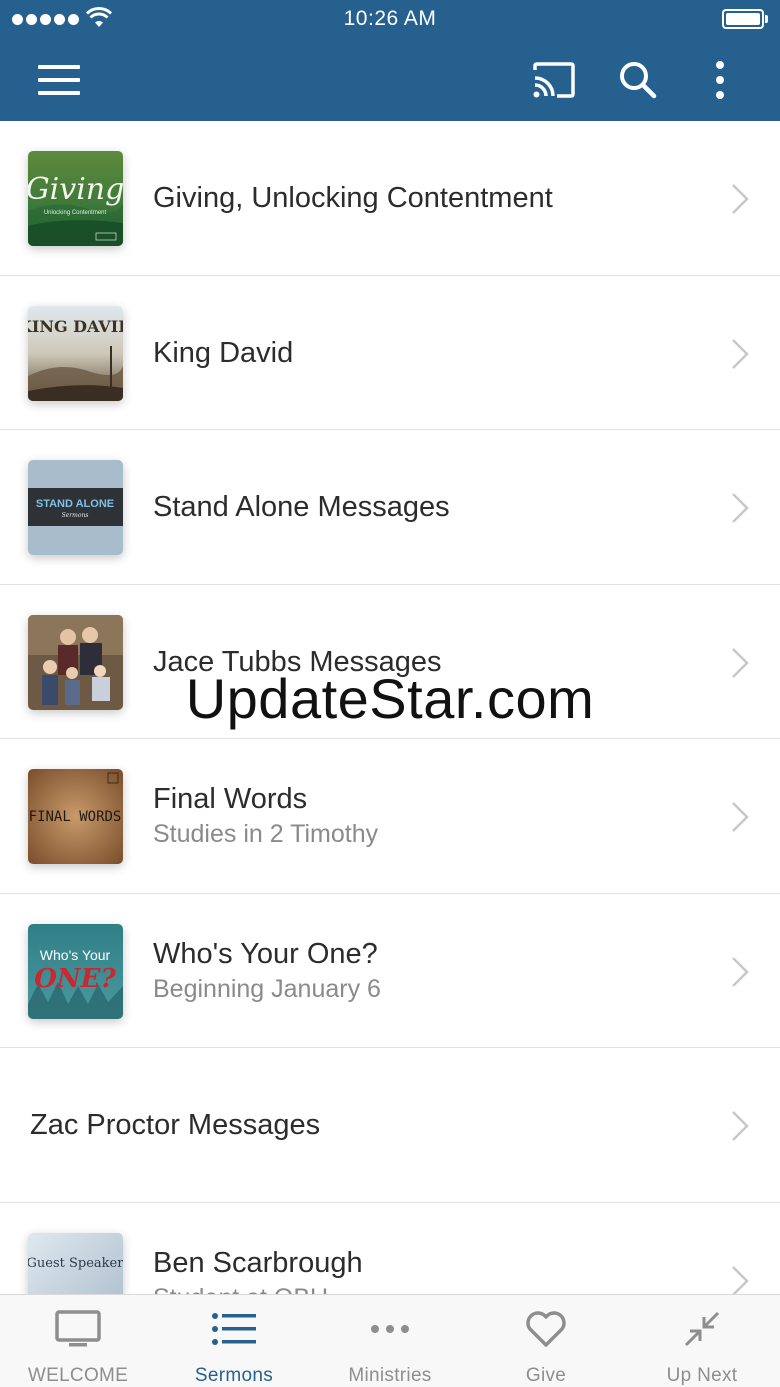 This screenshot has height=1387, width=780. I want to click on tab-up-next: Up Next, so click(702, 1341).